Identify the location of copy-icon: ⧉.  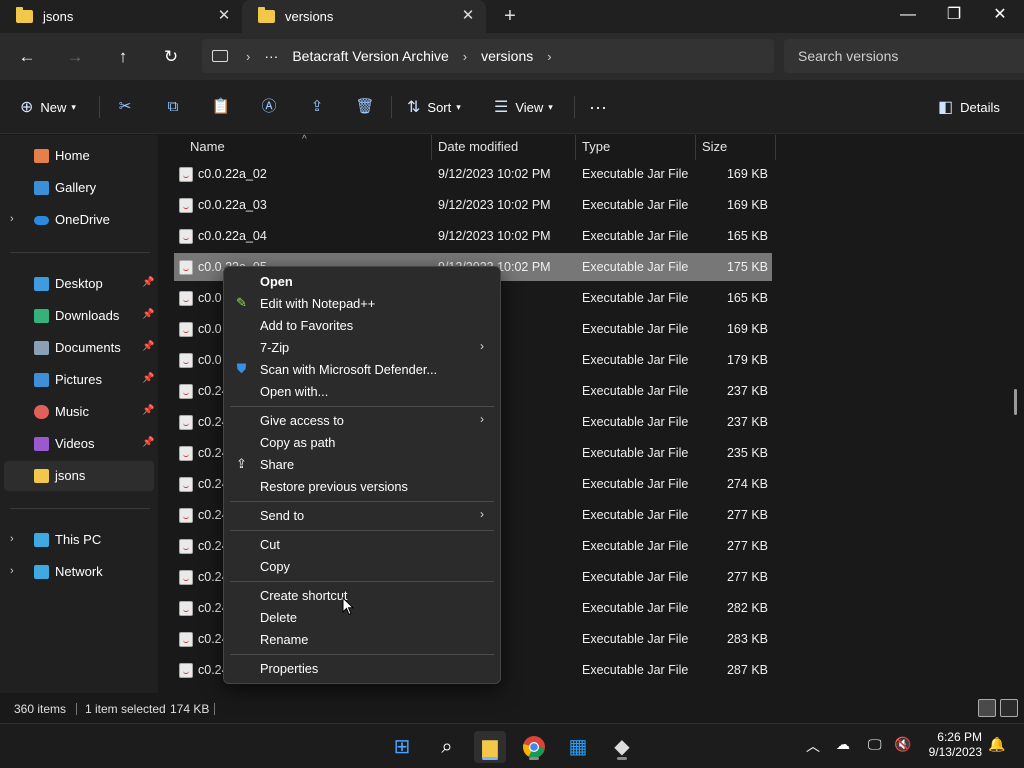
(173, 107).